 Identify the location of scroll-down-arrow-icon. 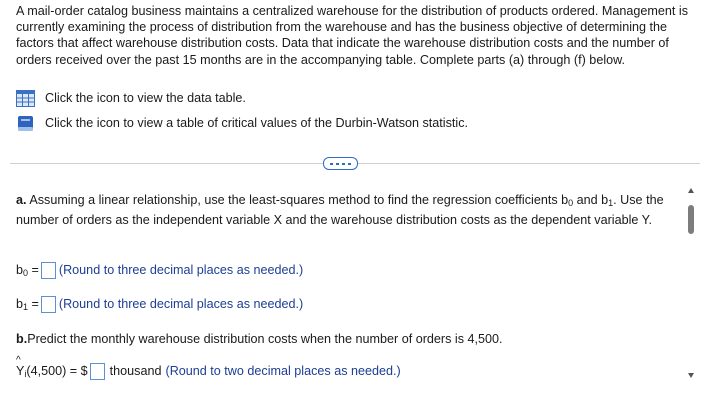
(691, 375).